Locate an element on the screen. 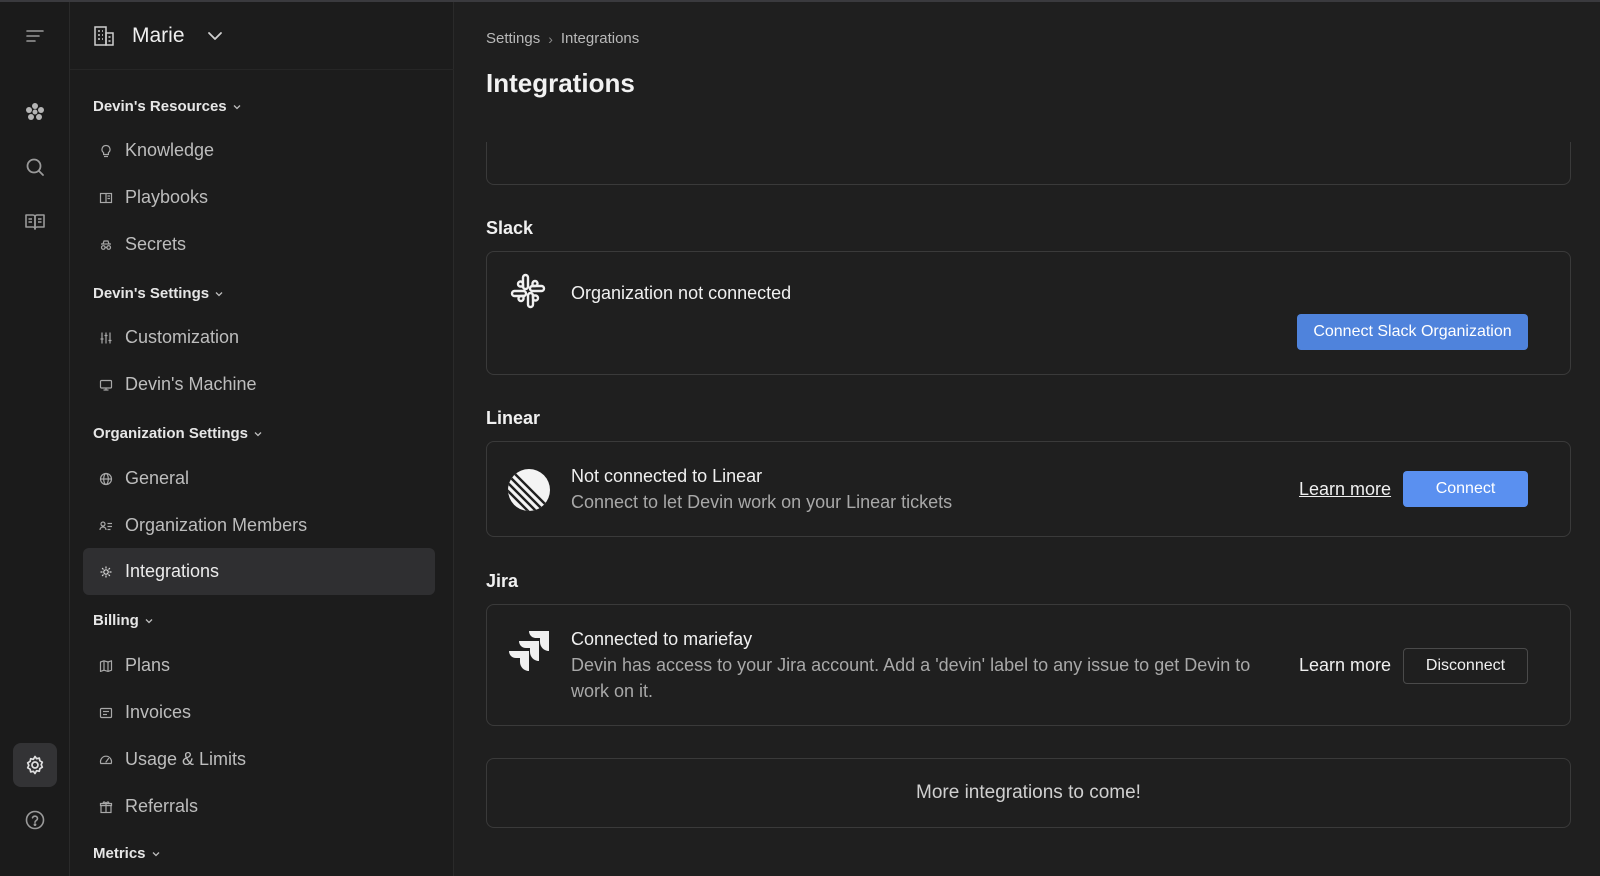 Image resolution: width=1600 pixels, height=876 pixels. sidebar-item-label: Organization Members is located at coordinates (216, 525).